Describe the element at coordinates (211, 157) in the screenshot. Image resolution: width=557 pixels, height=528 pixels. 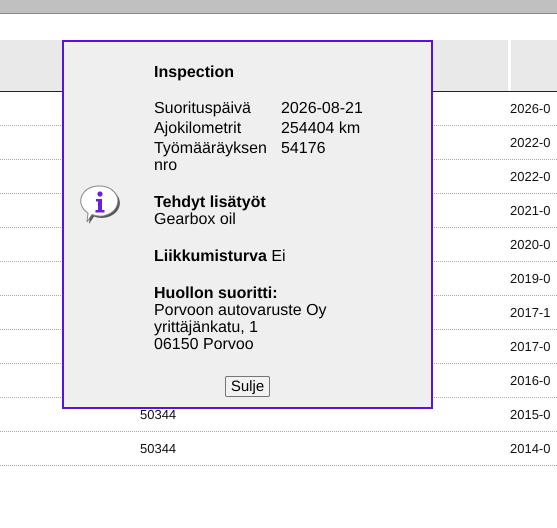
I see `field-label: Työmääräyksen nro` at that location.